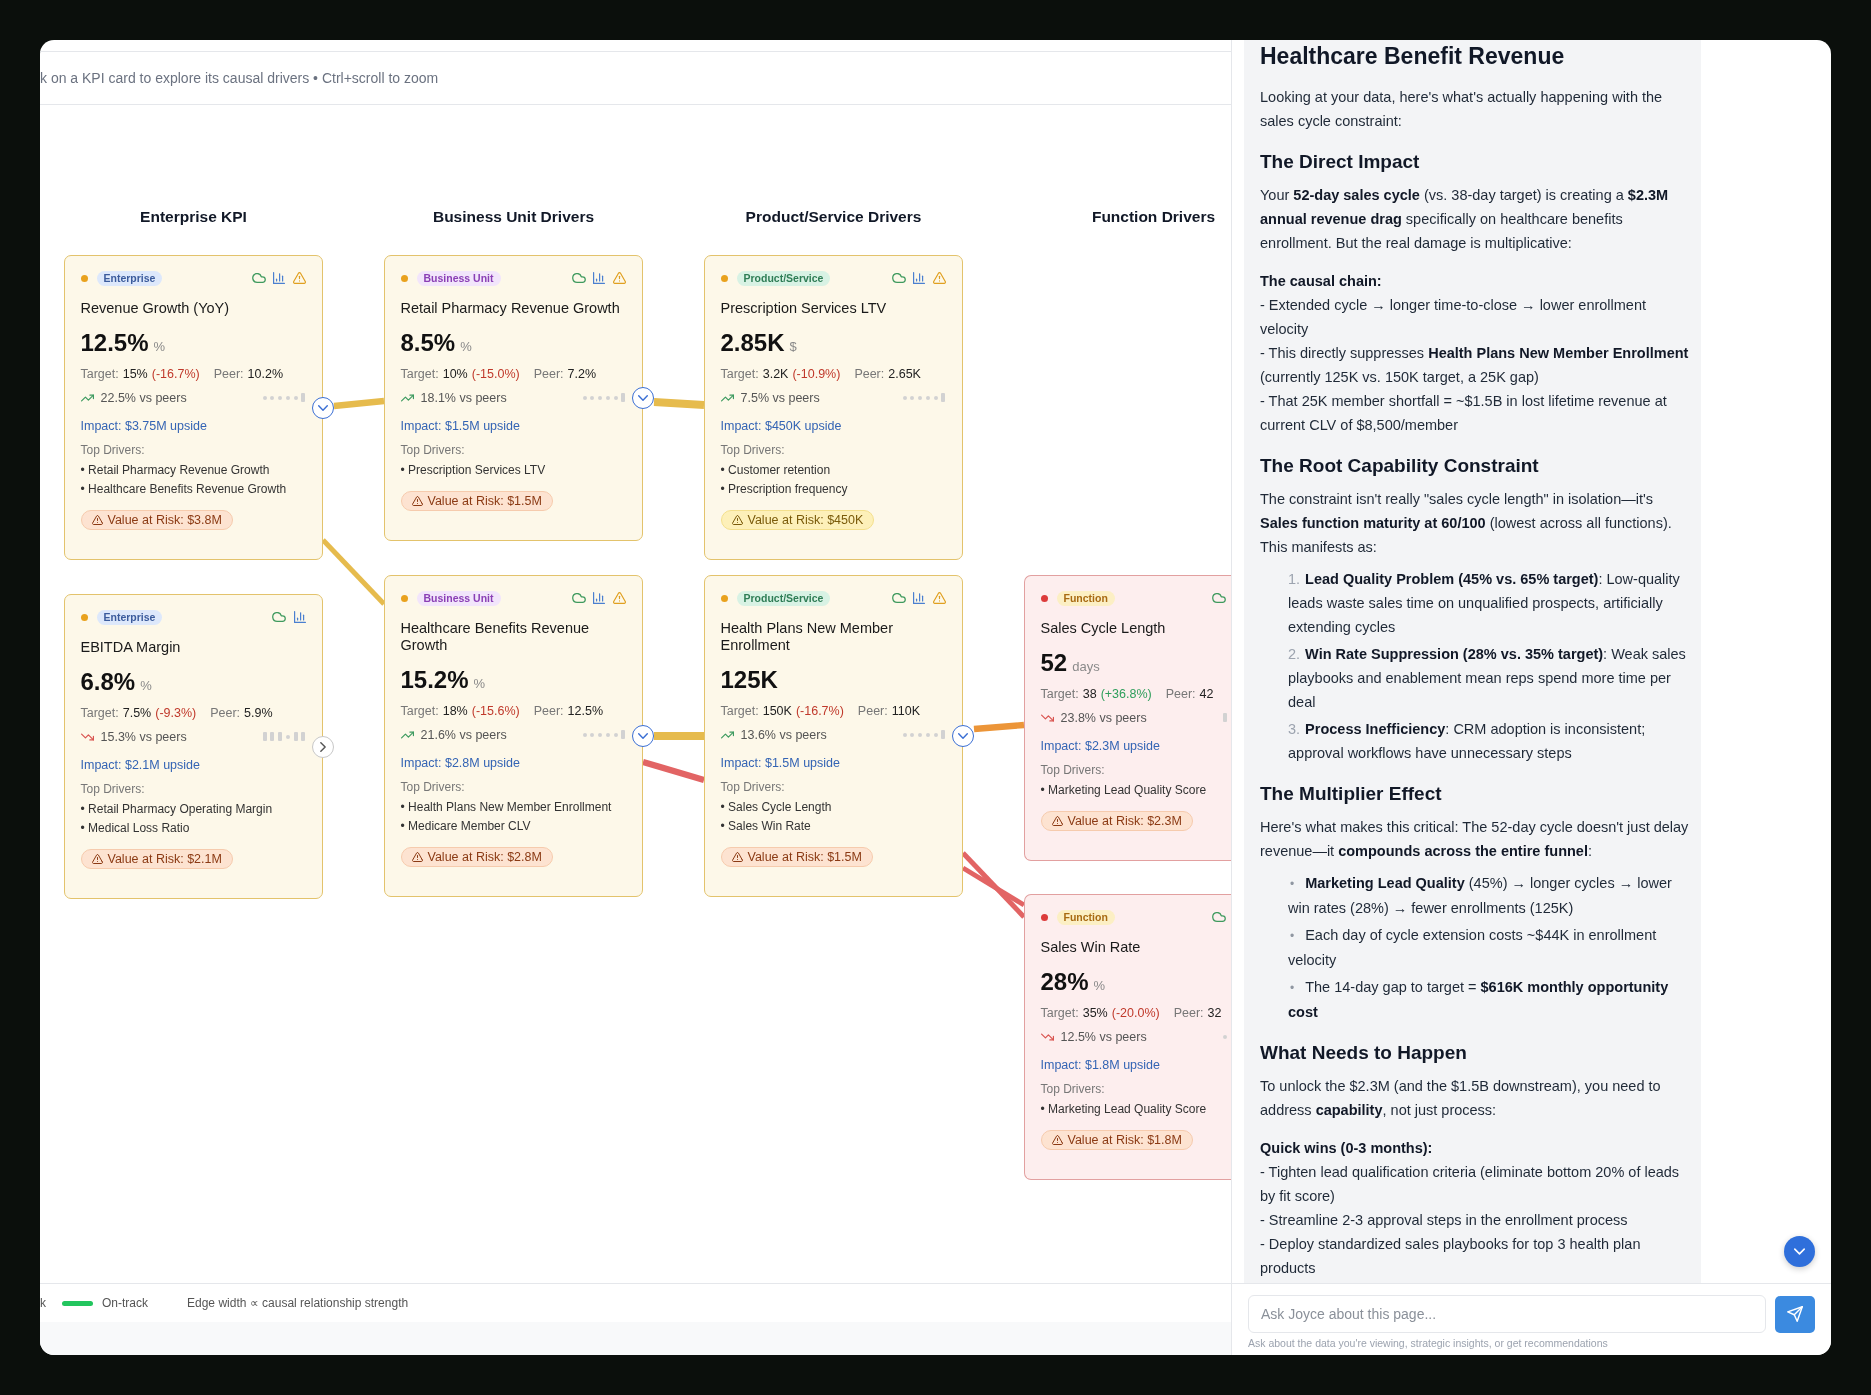  I want to click on kpi-card: Product/Service Prescription Services LTV 2.85K $ Target: 3.2K (-10.9%) Peer: 2.65K 7.5% vs peers Impact: $450K upside Top Drivers: • Customer retention • Prescription frequency Value at Risk: $450K, so click(833, 407).